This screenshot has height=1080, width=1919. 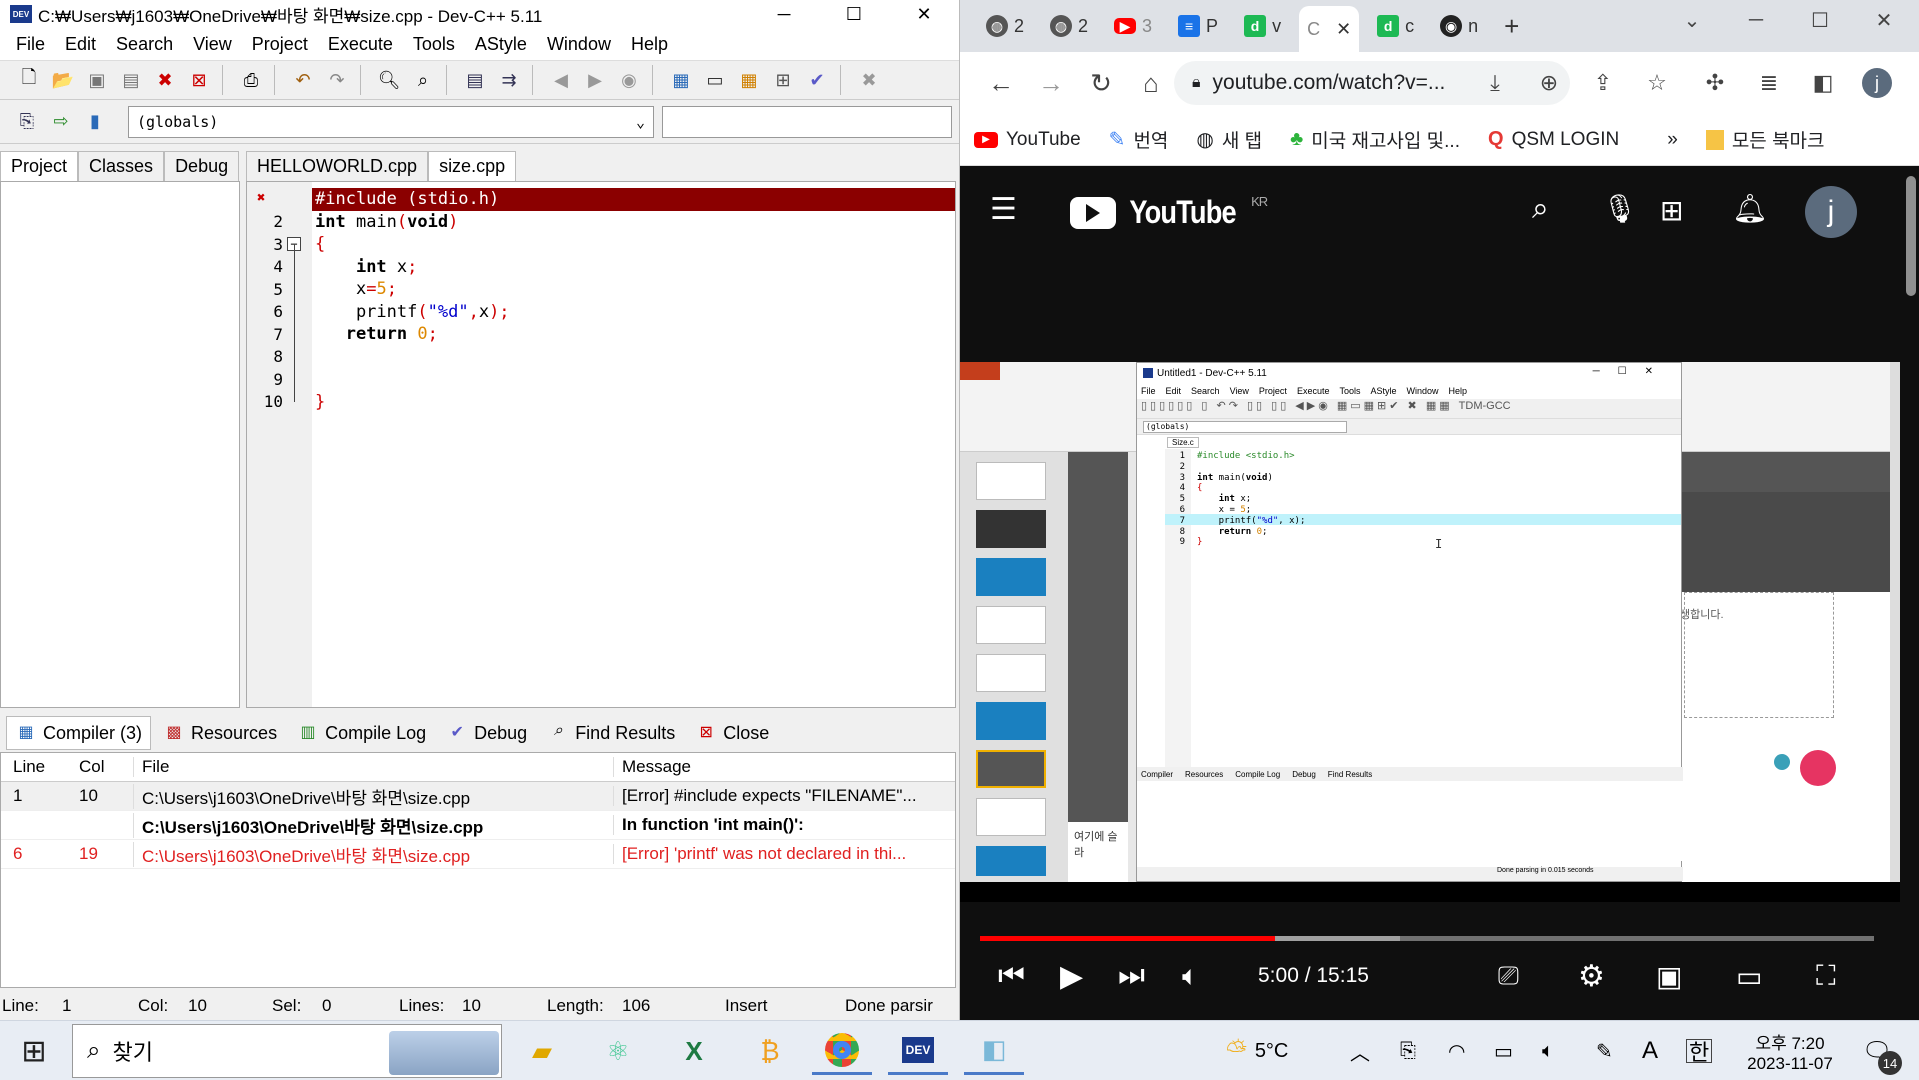 I want to click on account-avatar: j, so click(x=1831, y=212).